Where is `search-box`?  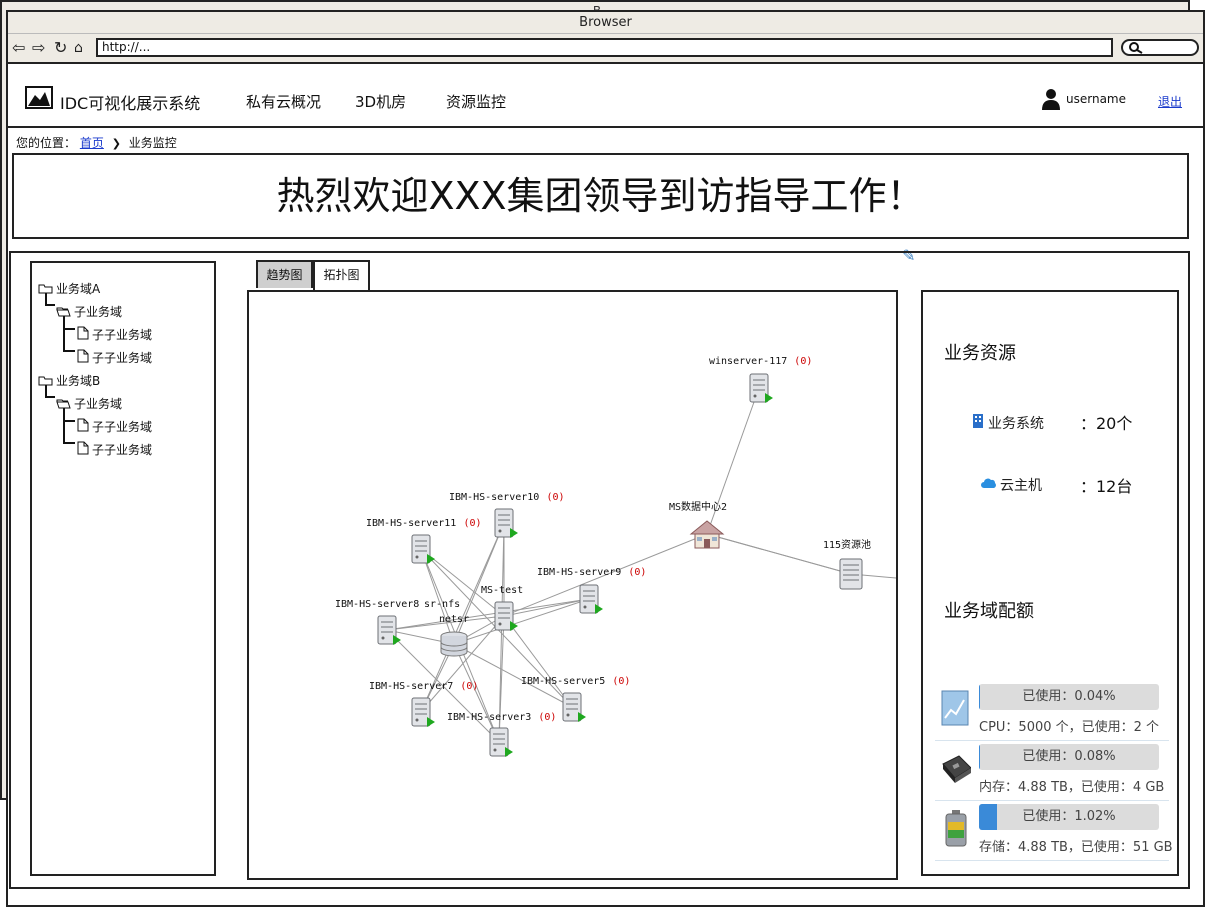 search-box is located at coordinates (1160, 47).